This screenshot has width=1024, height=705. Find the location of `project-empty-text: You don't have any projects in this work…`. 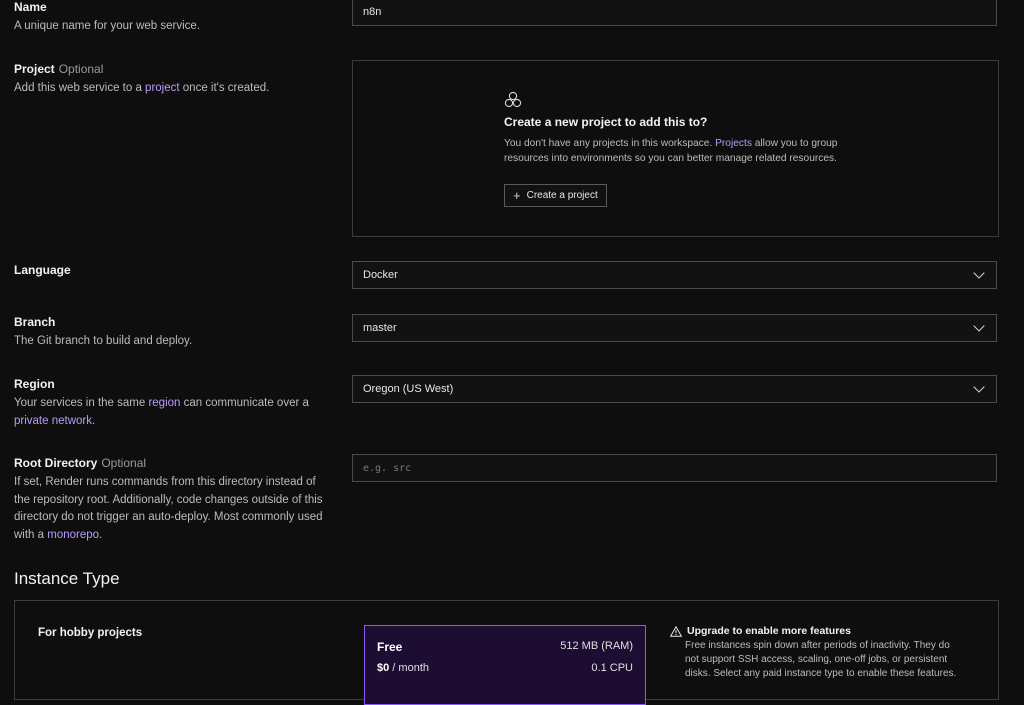

project-empty-text: You don't have any projects in this work… is located at coordinates (610, 143).